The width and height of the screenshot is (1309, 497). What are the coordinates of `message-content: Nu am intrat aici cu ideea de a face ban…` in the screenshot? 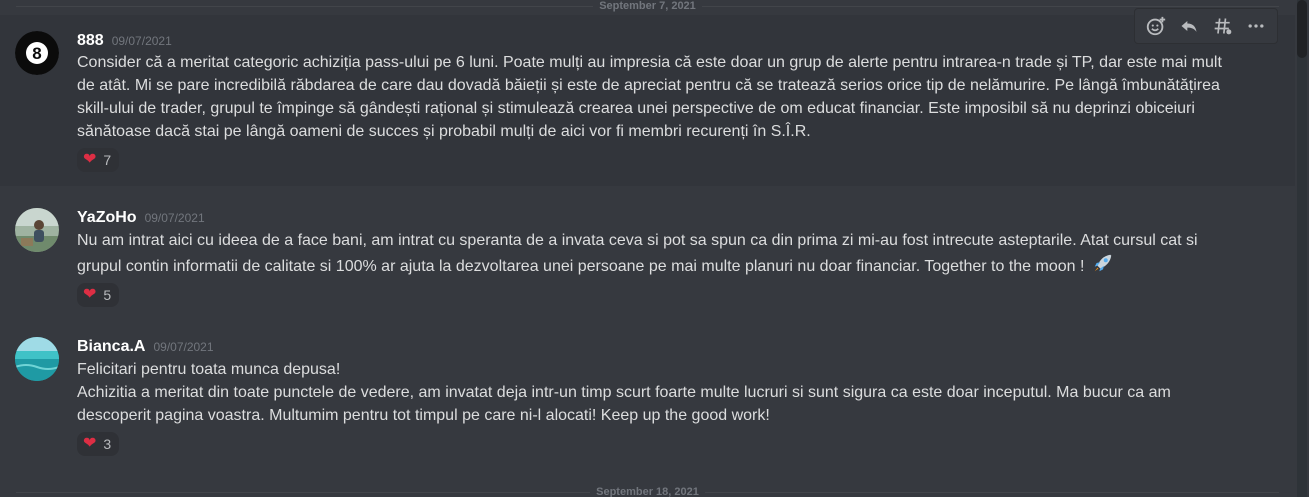 It's located at (686, 253).